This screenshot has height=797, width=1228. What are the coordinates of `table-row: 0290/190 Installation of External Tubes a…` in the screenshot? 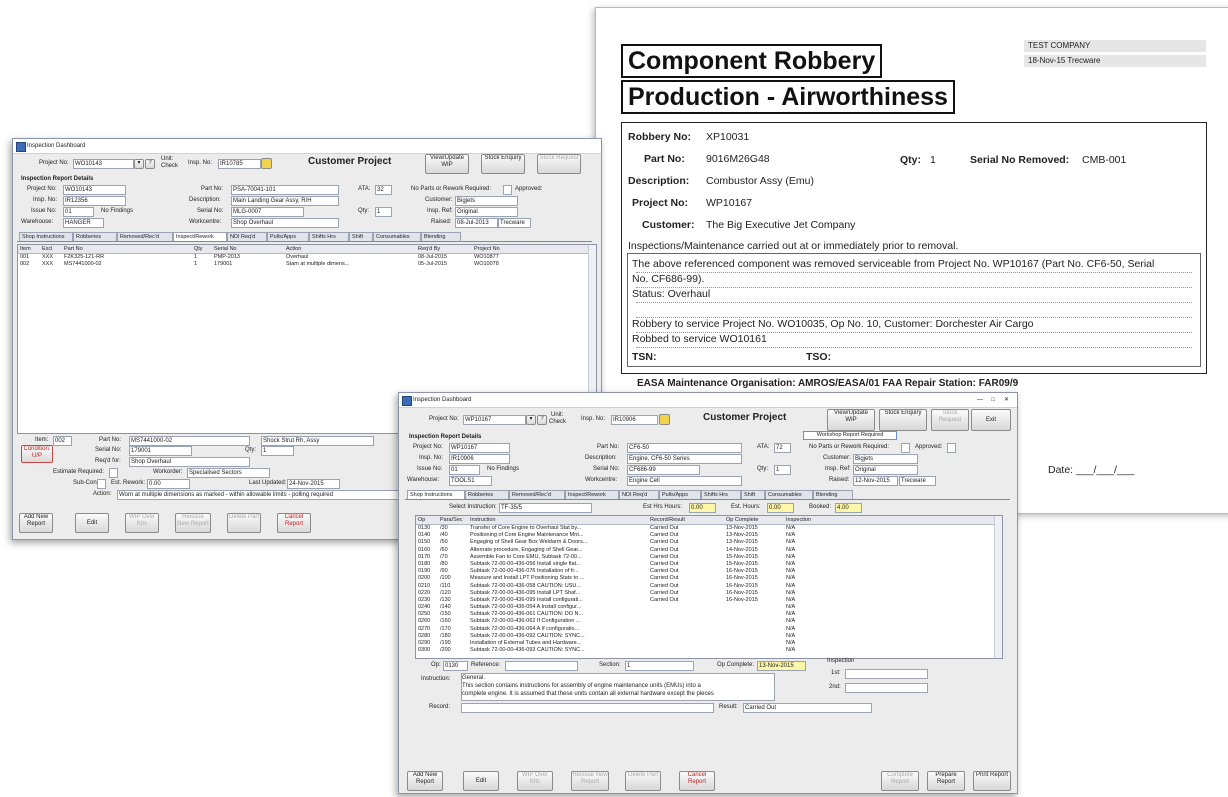 It's located at (709, 643).